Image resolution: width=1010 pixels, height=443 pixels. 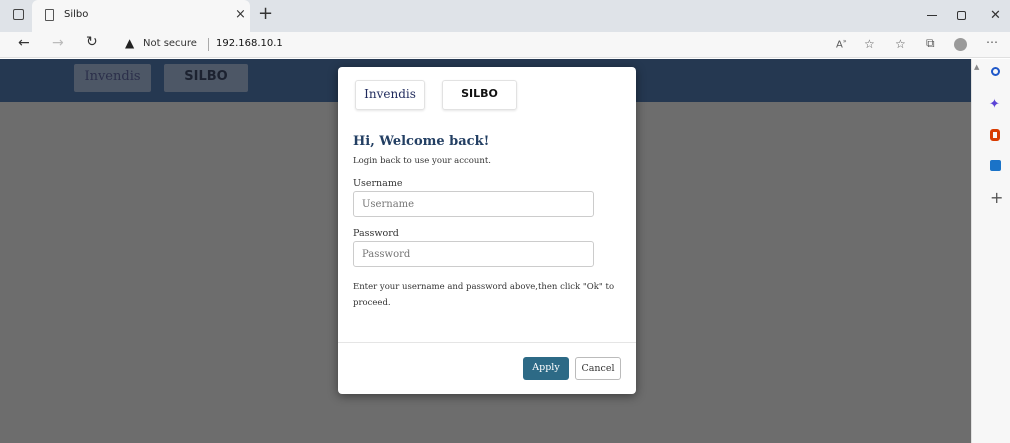 I want to click on office-icon, so click(x=995, y=135).